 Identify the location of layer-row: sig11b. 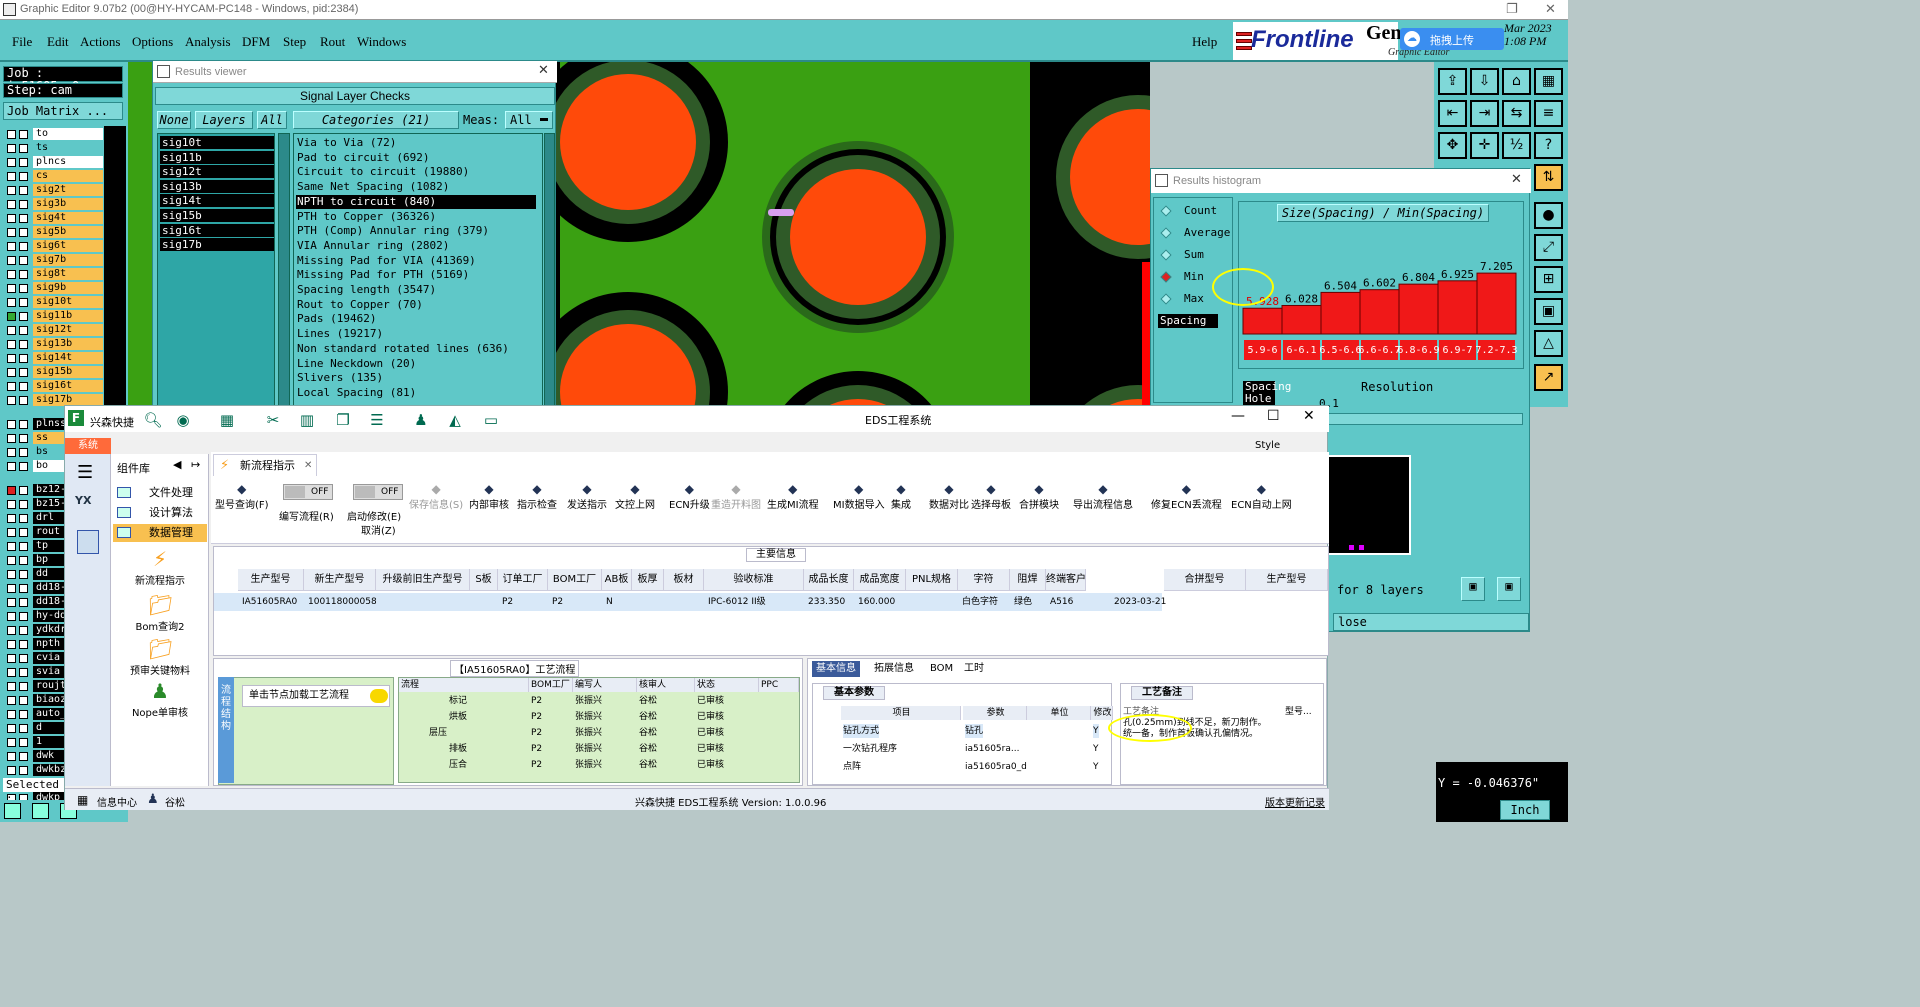
(53, 316).